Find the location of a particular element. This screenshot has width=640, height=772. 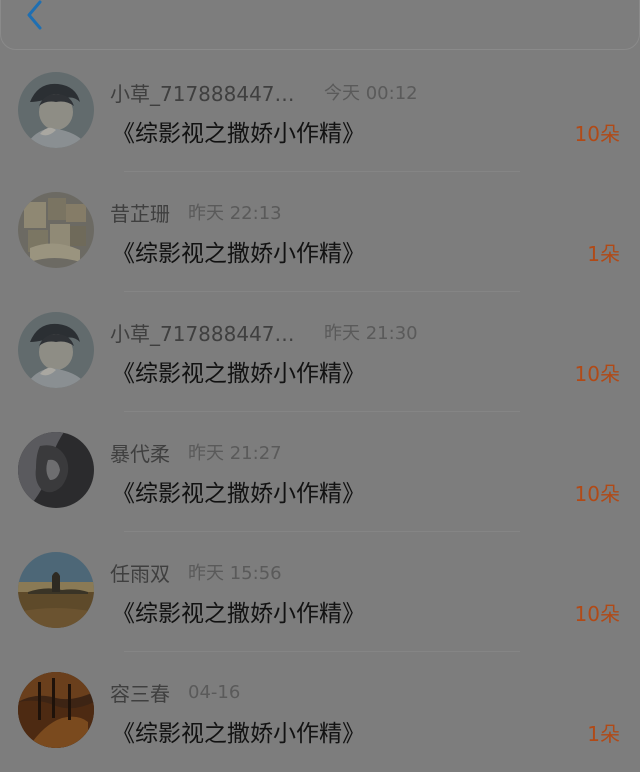

header-card is located at coordinates (320, 25).